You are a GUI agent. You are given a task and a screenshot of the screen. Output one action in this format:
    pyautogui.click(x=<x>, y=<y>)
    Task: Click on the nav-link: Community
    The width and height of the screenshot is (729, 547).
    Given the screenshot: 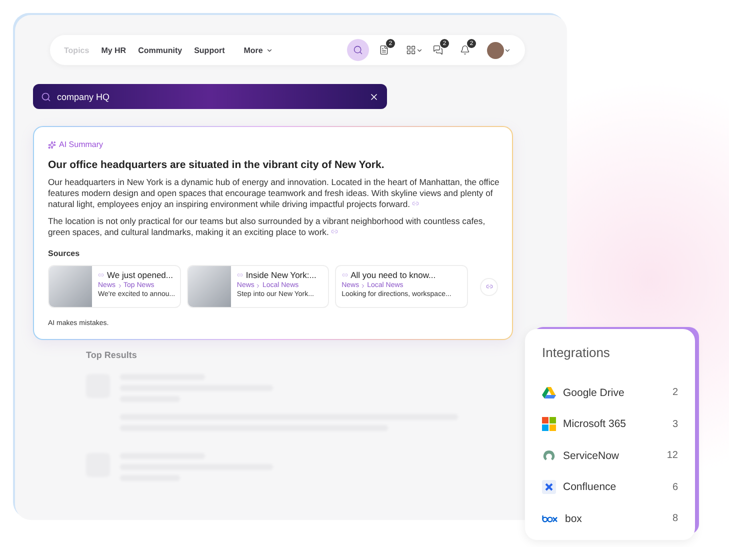 What is the action you would take?
    pyautogui.click(x=160, y=50)
    